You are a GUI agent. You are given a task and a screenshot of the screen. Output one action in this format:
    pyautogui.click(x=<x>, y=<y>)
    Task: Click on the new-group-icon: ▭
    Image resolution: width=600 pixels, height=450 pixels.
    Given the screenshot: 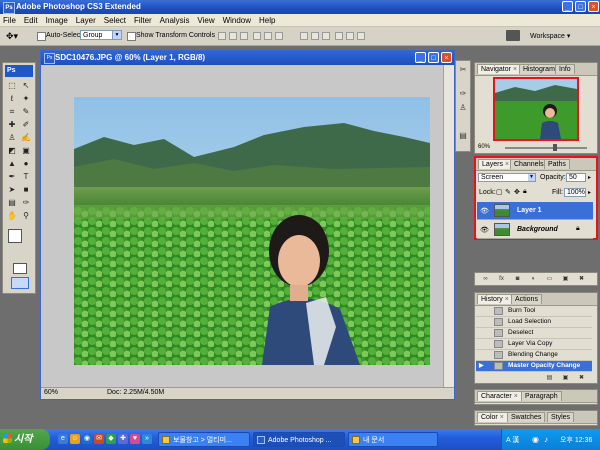 What is the action you would take?
    pyautogui.click(x=549, y=279)
    